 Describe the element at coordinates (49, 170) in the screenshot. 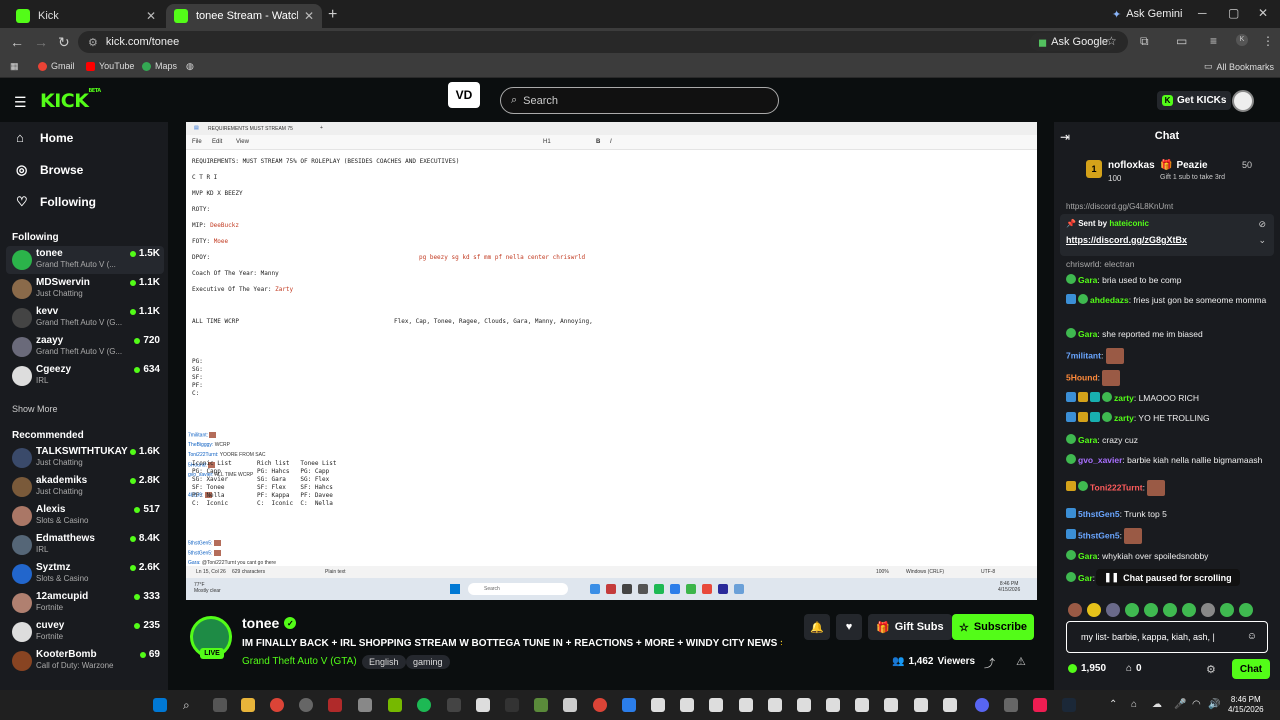

I see `nav-browse: ◎ Browse` at that location.